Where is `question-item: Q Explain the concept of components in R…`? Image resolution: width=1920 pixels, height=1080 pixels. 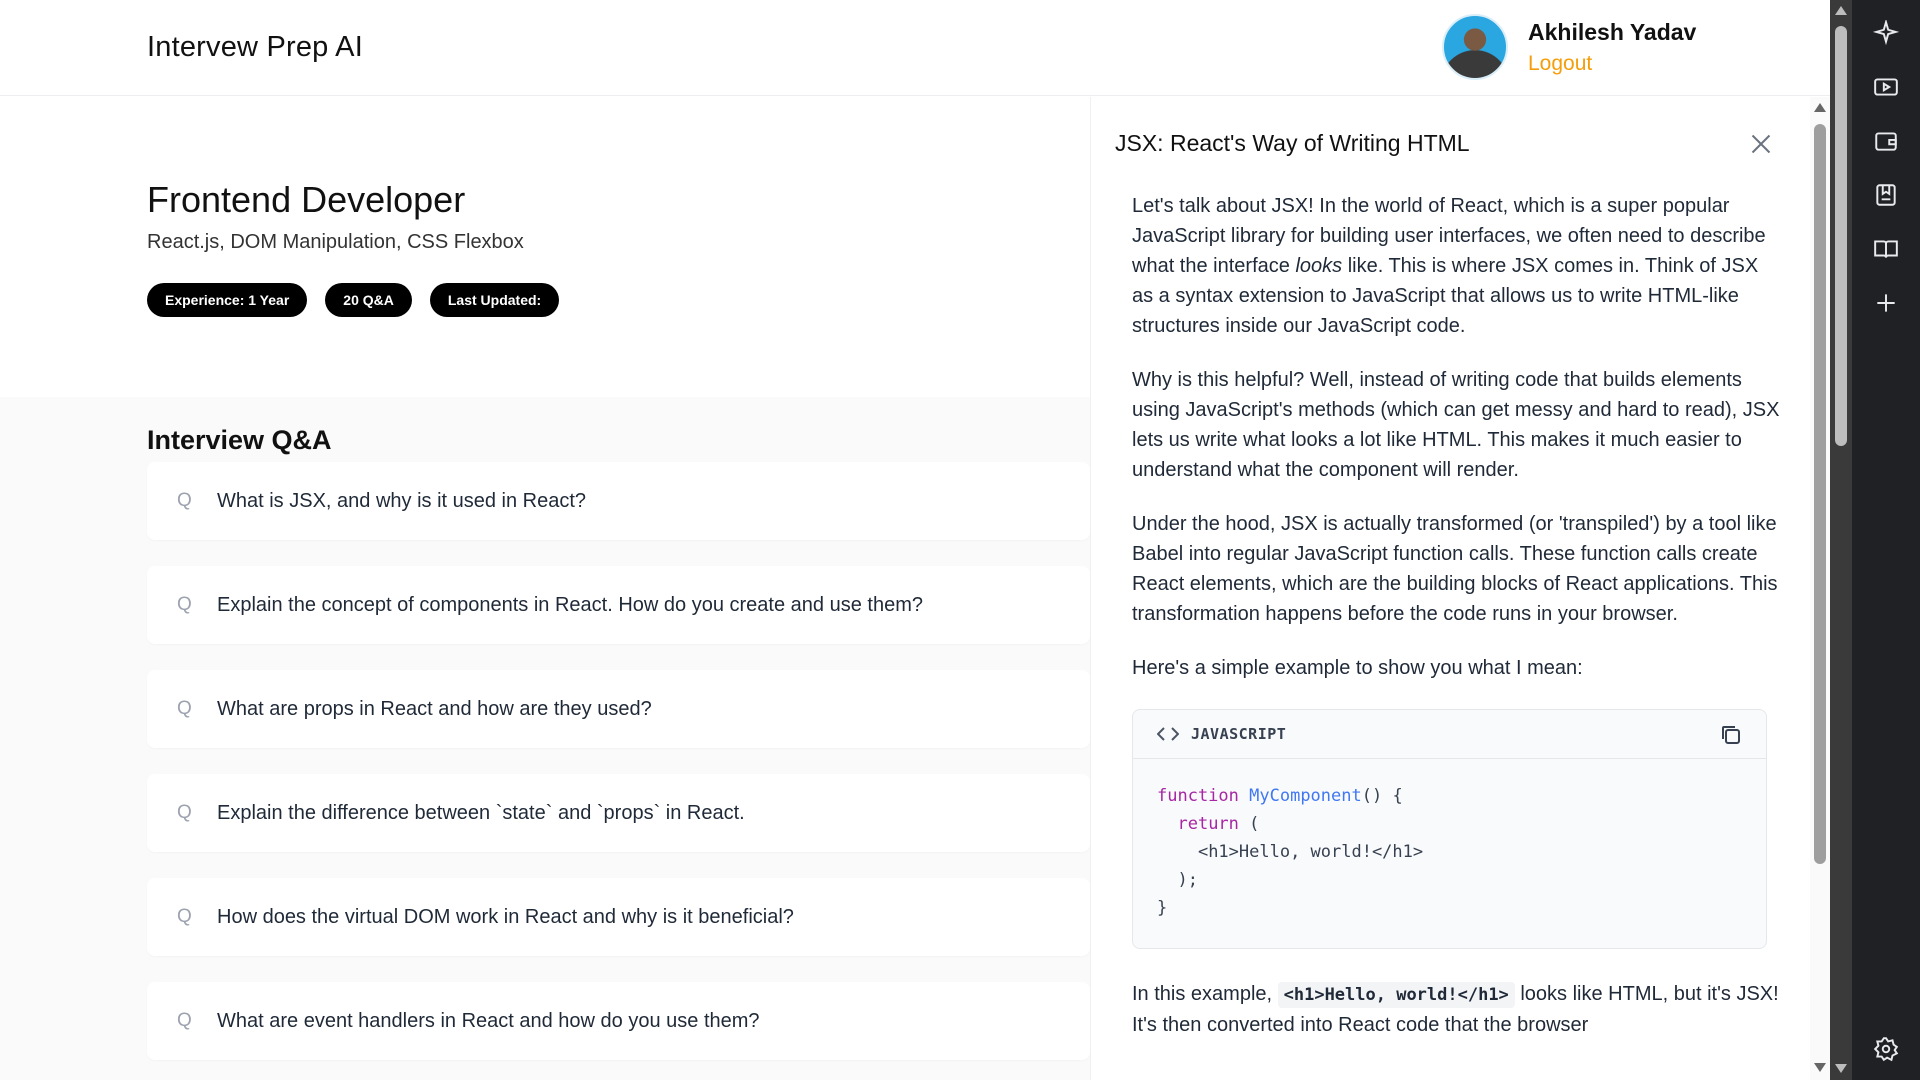 question-item: Q Explain the concept of components in R… is located at coordinates (618, 605).